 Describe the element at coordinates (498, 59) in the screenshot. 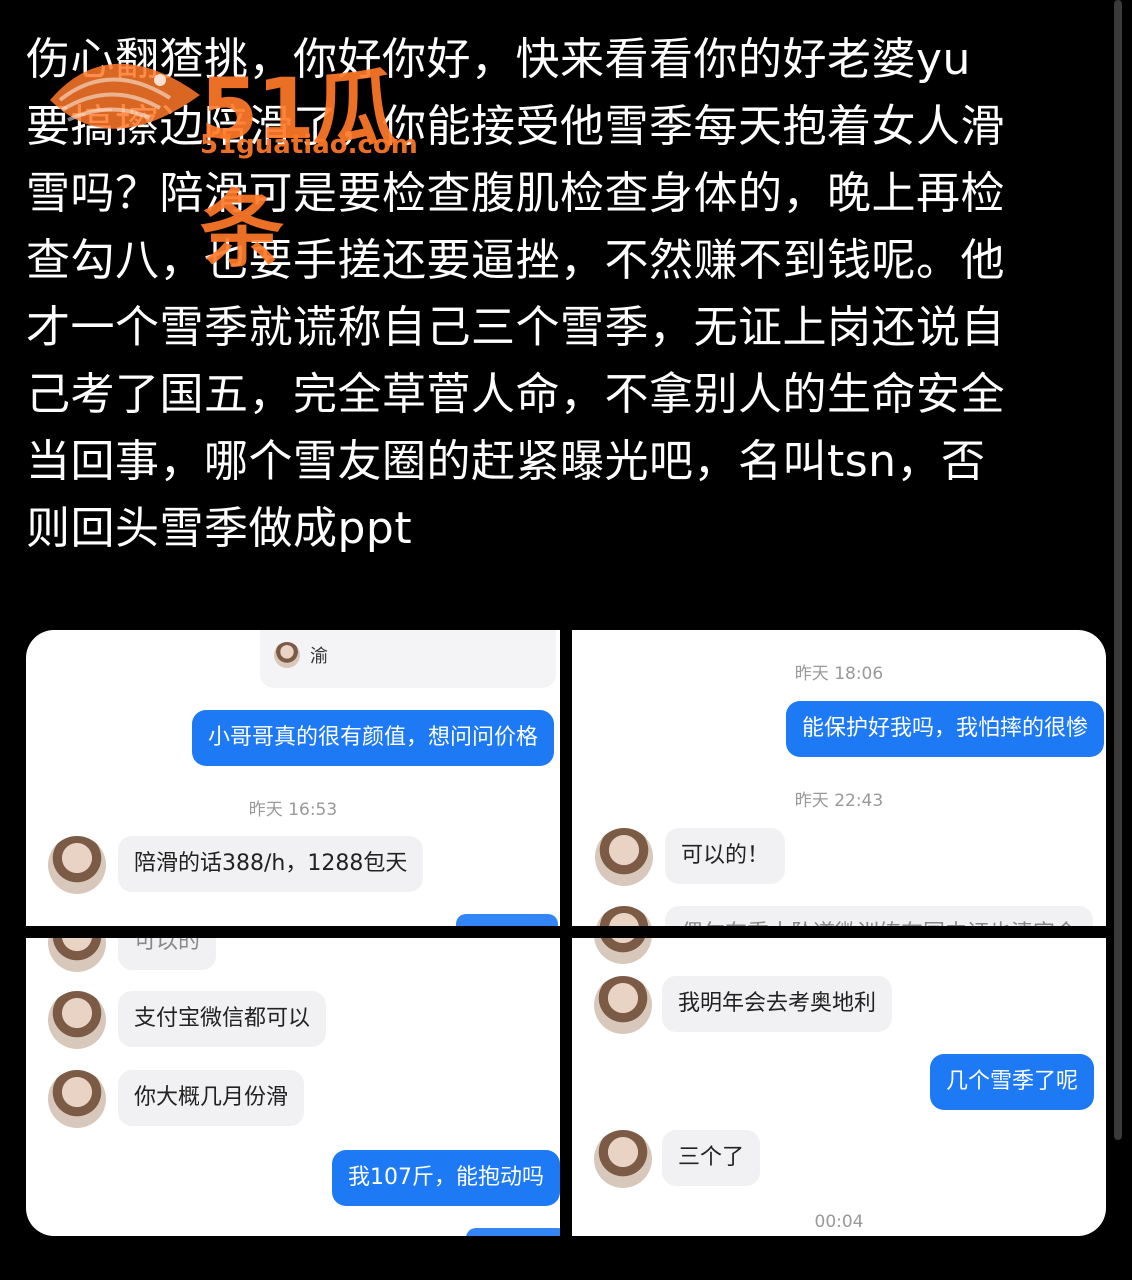

I see `post-line: 伤心翻猹挑，你好你好，快来看看你的好老婆yu` at that location.